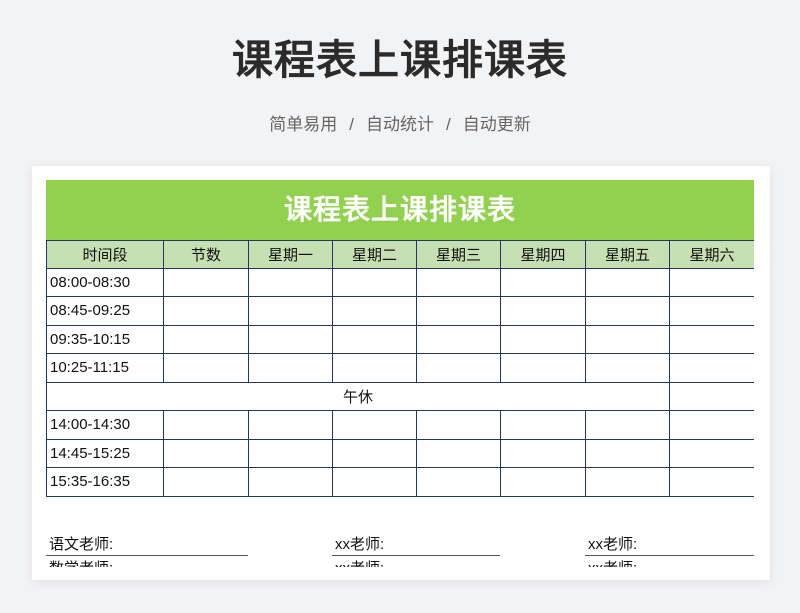 This screenshot has height=613, width=800. I want to click on table-row: 14:45-15:25, so click(400, 453).